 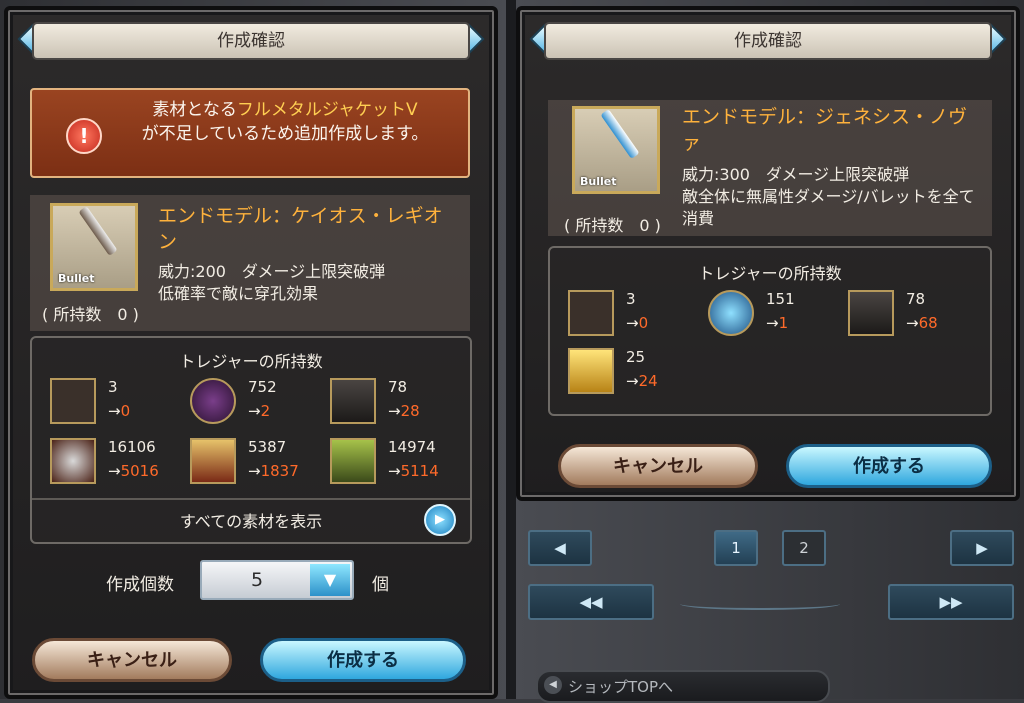 I want to click on item-desc-line2: 低確率で敵に穿孔効果, so click(x=238, y=293).